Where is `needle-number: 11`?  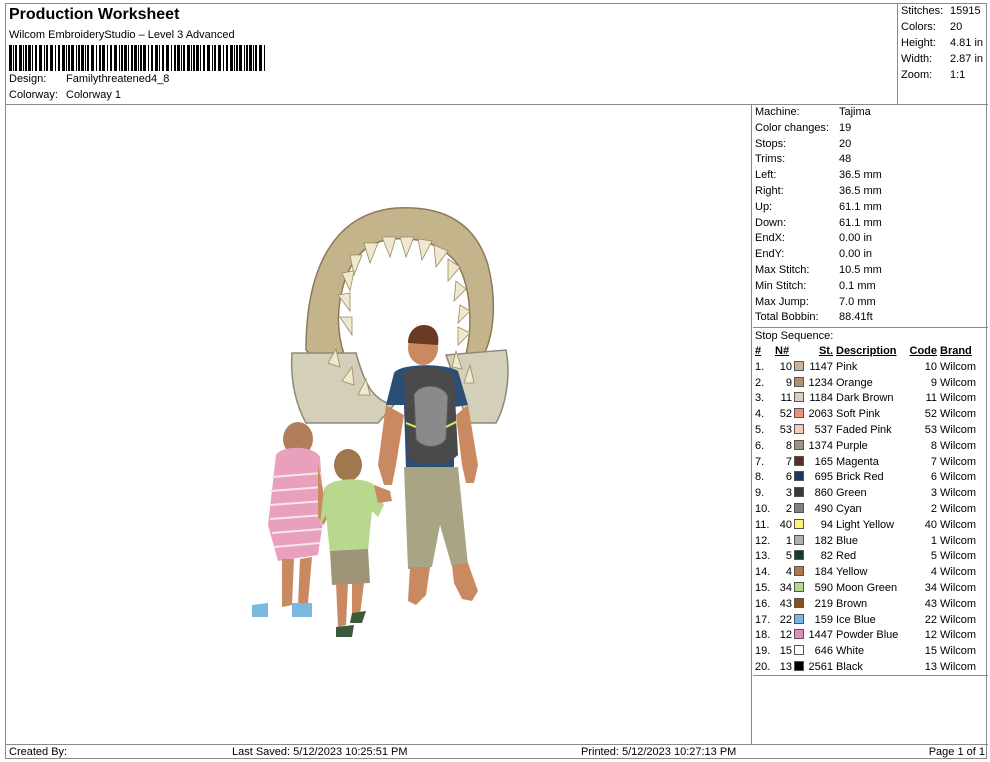
needle-number: 11 is located at coordinates (786, 398).